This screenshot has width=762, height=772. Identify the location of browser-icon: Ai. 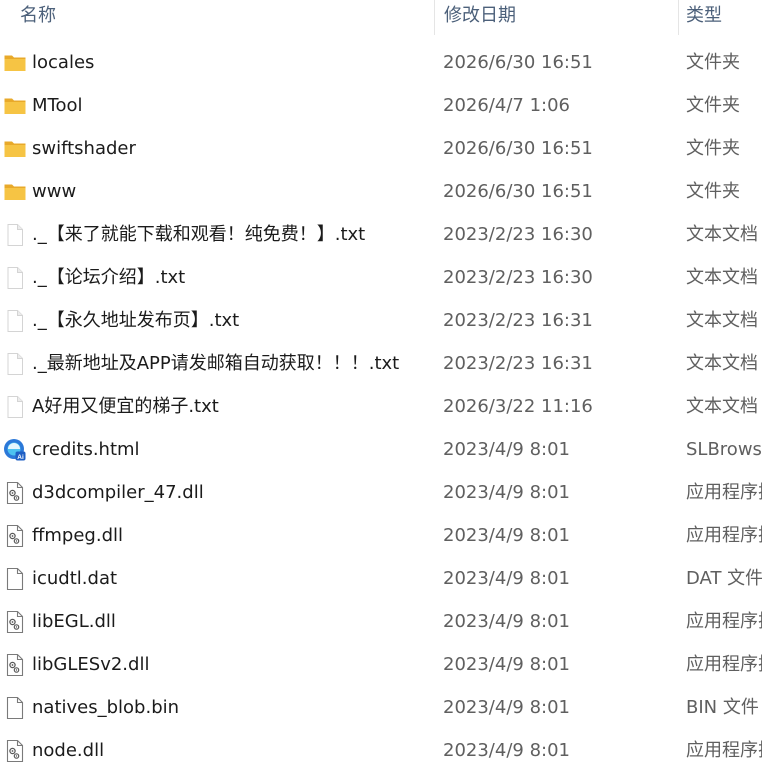
(15, 450).